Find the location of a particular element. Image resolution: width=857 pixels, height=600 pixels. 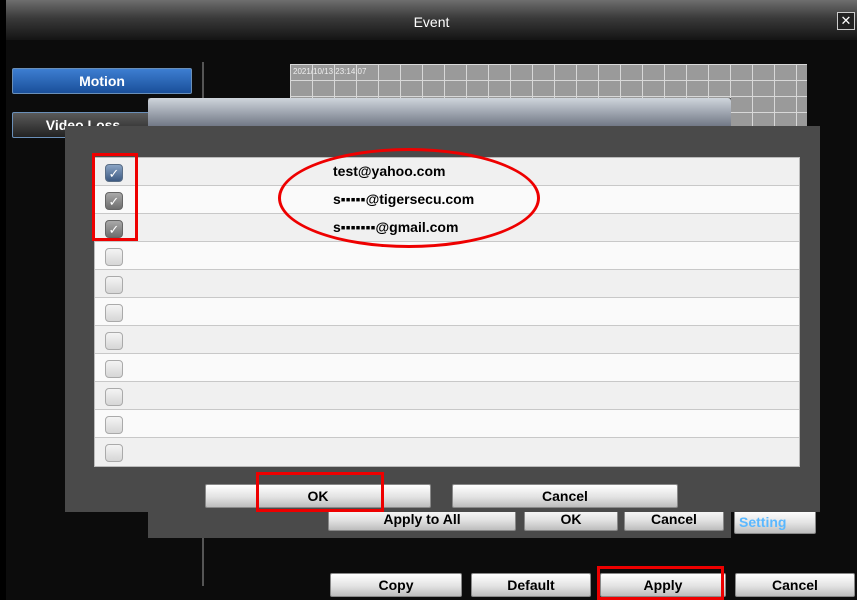

popup-cancel-button: Cancel is located at coordinates (565, 496).